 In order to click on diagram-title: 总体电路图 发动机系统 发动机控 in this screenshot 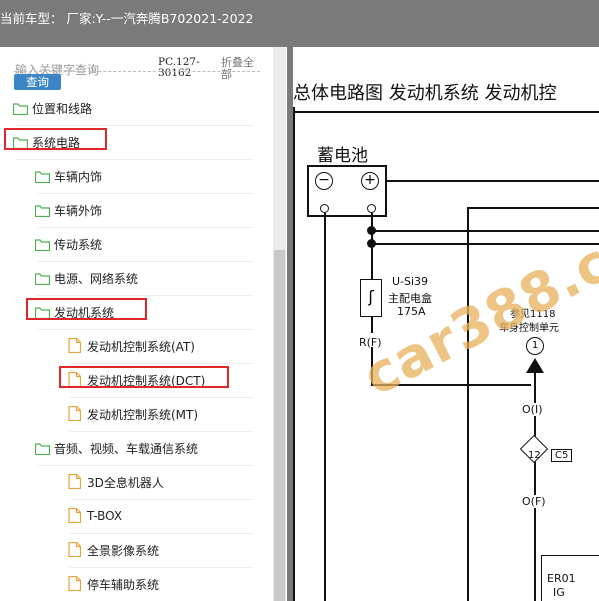, I will do `click(425, 93)`.